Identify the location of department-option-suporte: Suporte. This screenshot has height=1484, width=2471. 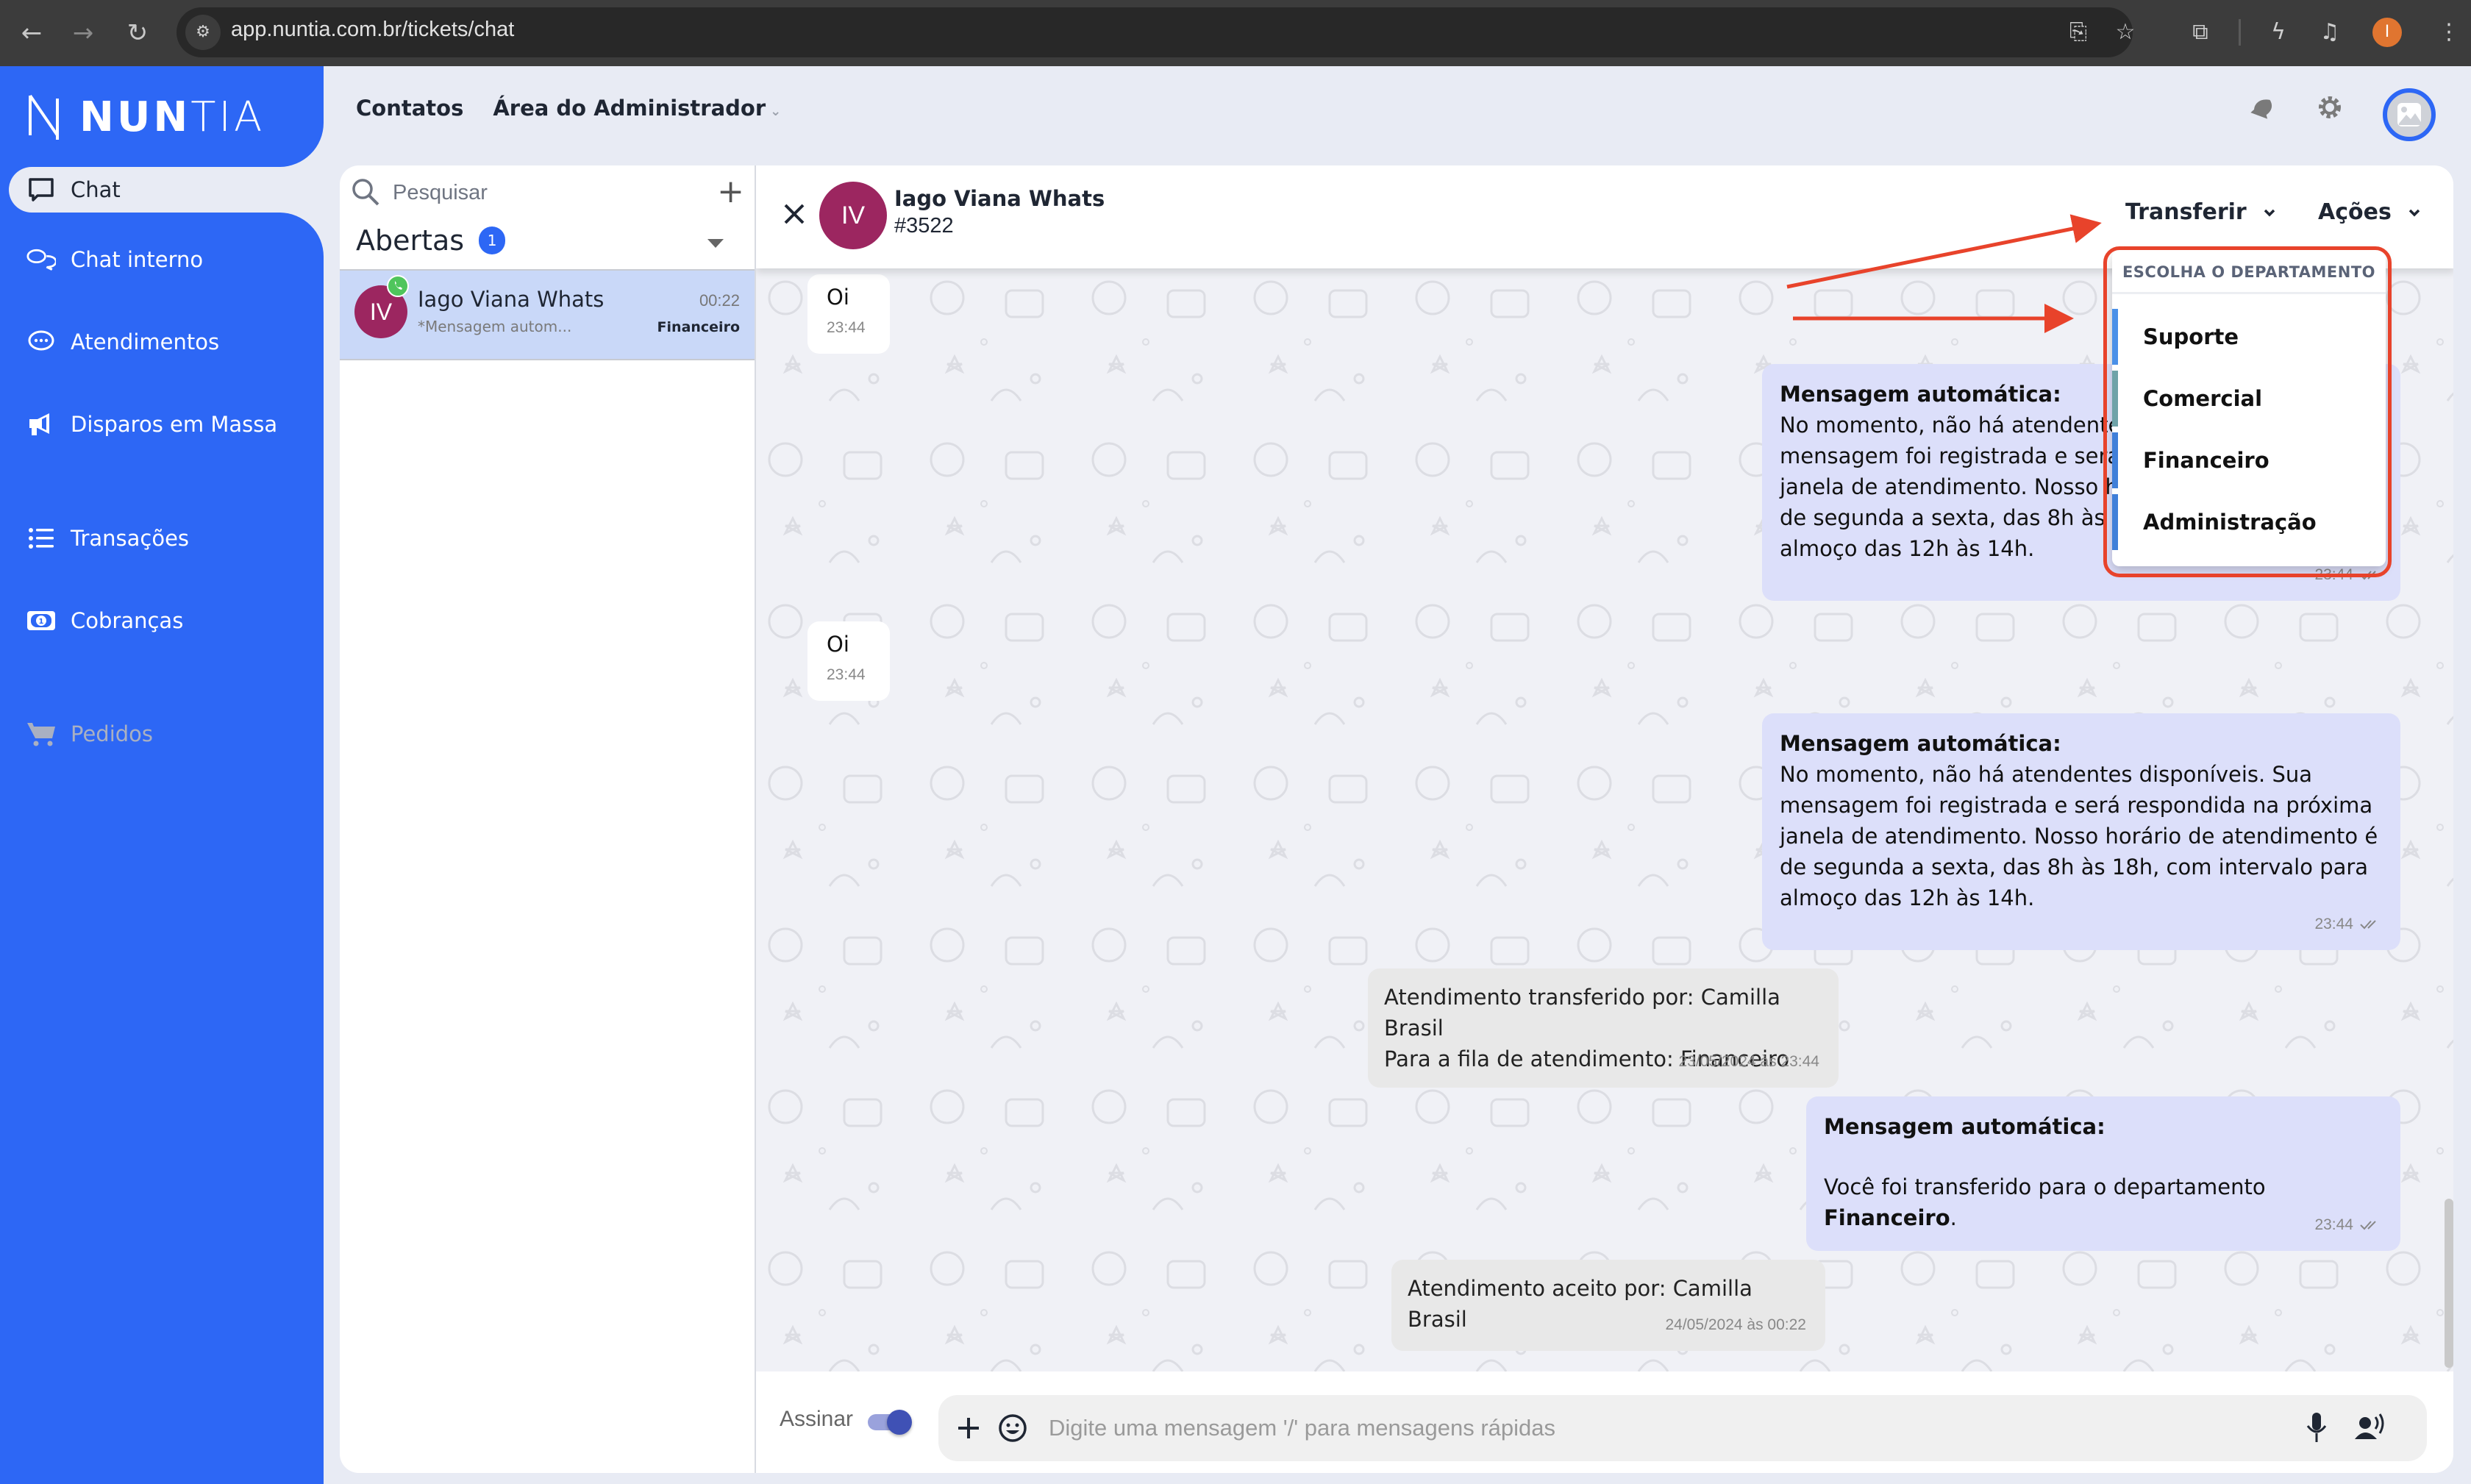
(2249, 337).